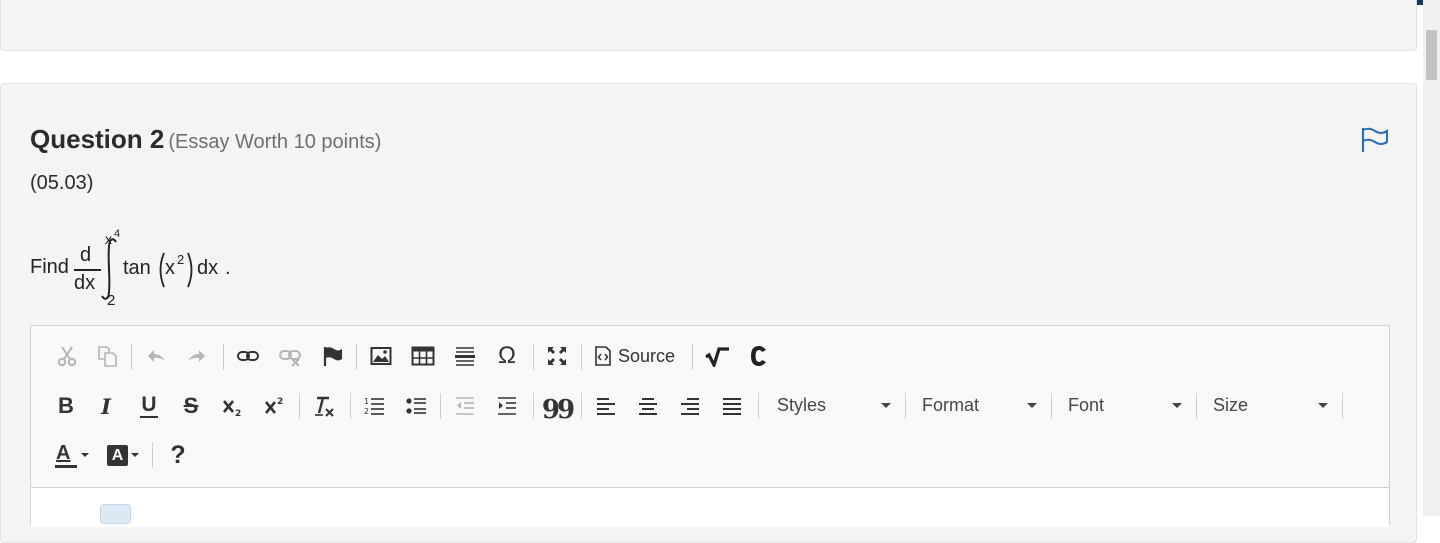  I want to click on size-dropdown: Size, so click(1272, 405).